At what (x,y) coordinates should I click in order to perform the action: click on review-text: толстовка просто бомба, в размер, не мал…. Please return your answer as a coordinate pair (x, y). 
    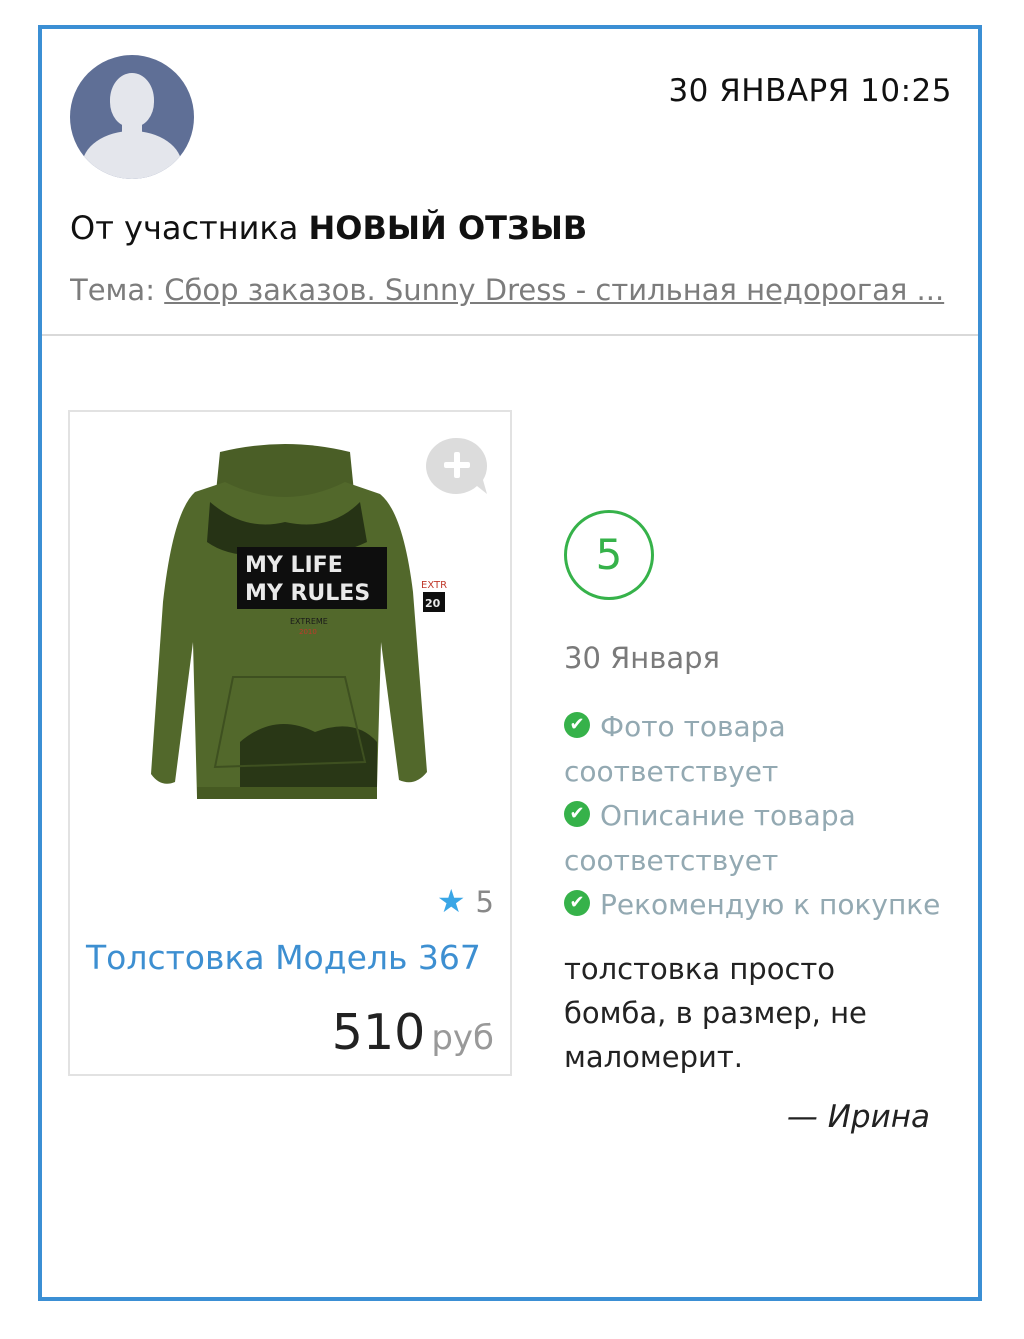
    Looking at the image, I should click on (715, 1013).